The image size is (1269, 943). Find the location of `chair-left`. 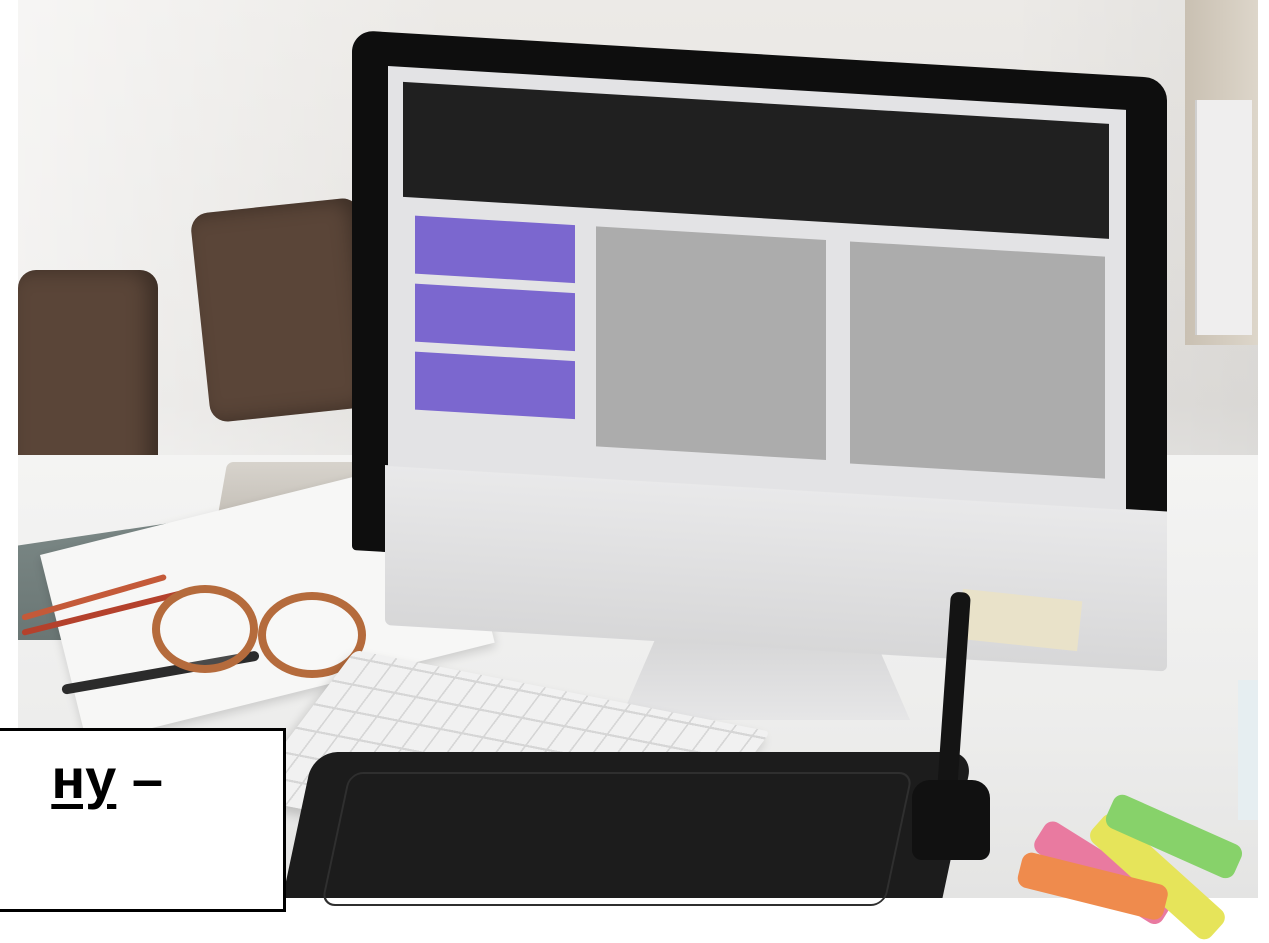

chair-left is located at coordinates (88, 375).